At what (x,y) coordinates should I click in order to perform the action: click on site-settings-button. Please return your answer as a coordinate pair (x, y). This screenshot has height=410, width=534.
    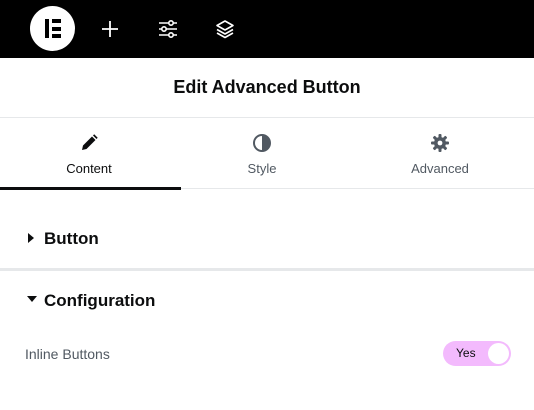
    Looking at the image, I should click on (168, 29).